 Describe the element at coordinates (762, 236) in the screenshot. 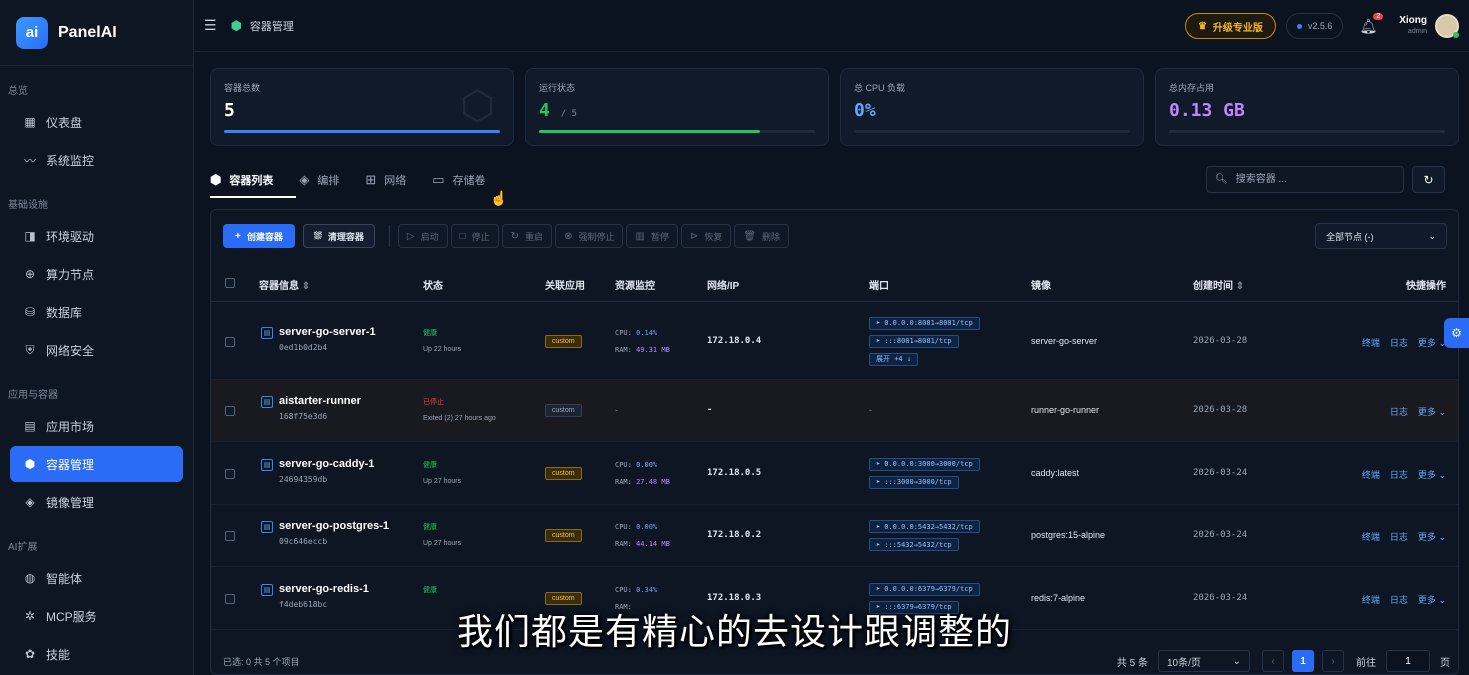

I see `delete-button: 🗑︎ 删除` at that location.